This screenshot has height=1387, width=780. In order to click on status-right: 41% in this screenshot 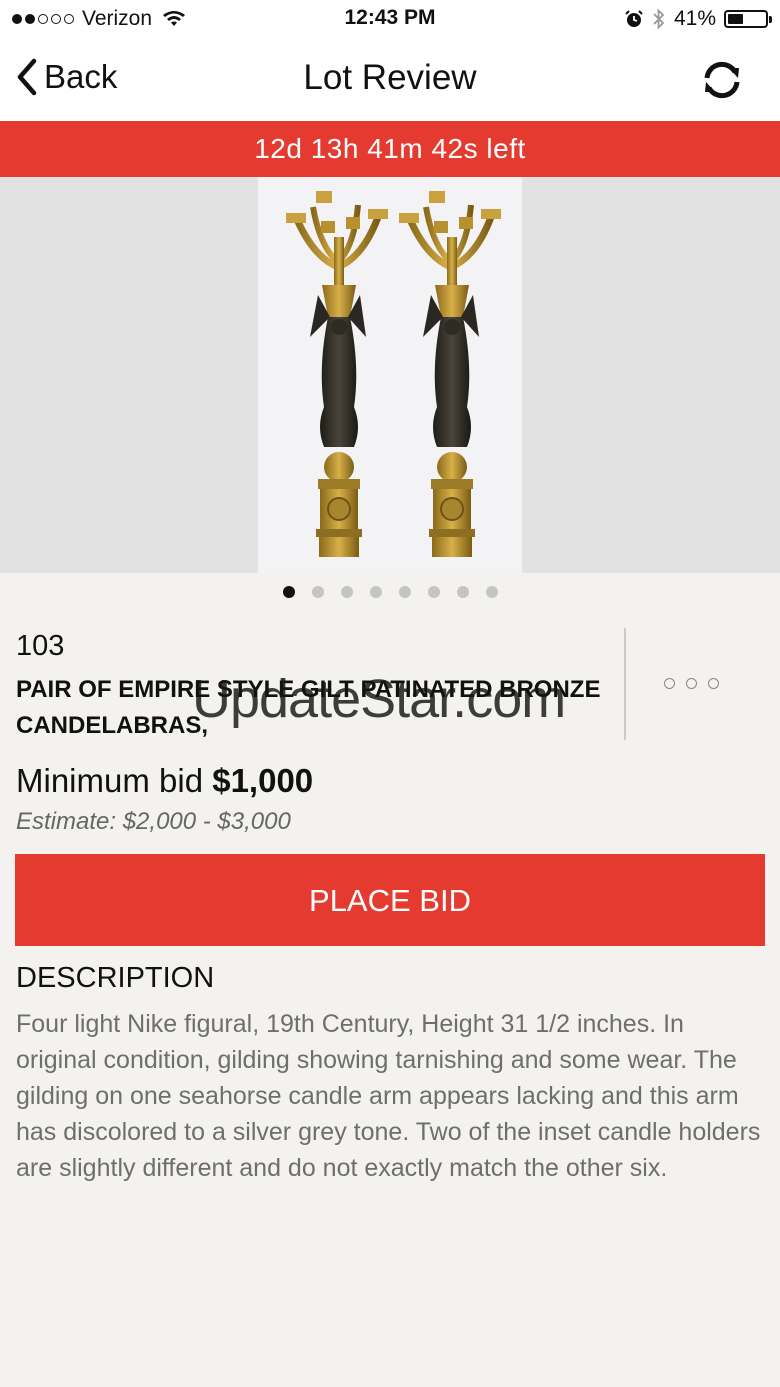, I will do `click(698, 19)`.